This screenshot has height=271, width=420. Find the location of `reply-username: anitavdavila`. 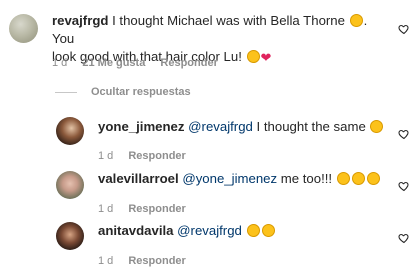

reply-username: anitavdavila is located at coordinates (136, 230).